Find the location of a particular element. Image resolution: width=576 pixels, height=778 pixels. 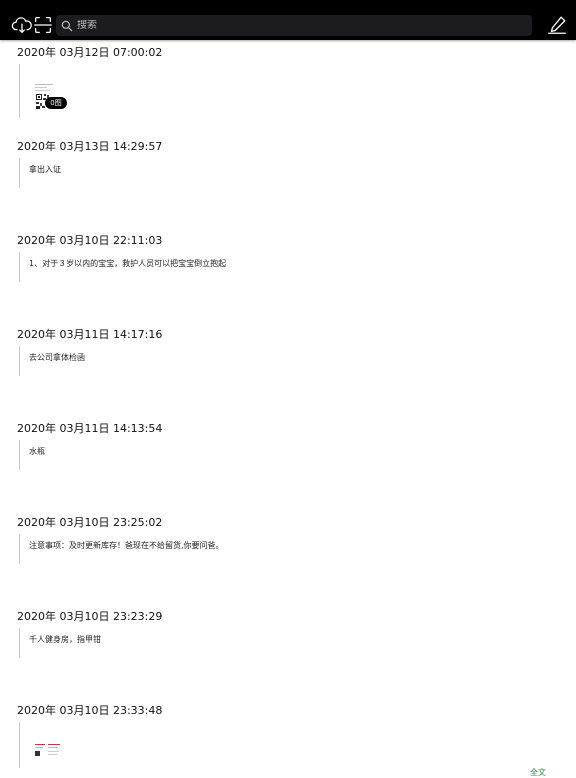

list-item: 2020年 03月10日 23:23:29 千人健身房，指甲钳 is located at coordinates (288, 651).